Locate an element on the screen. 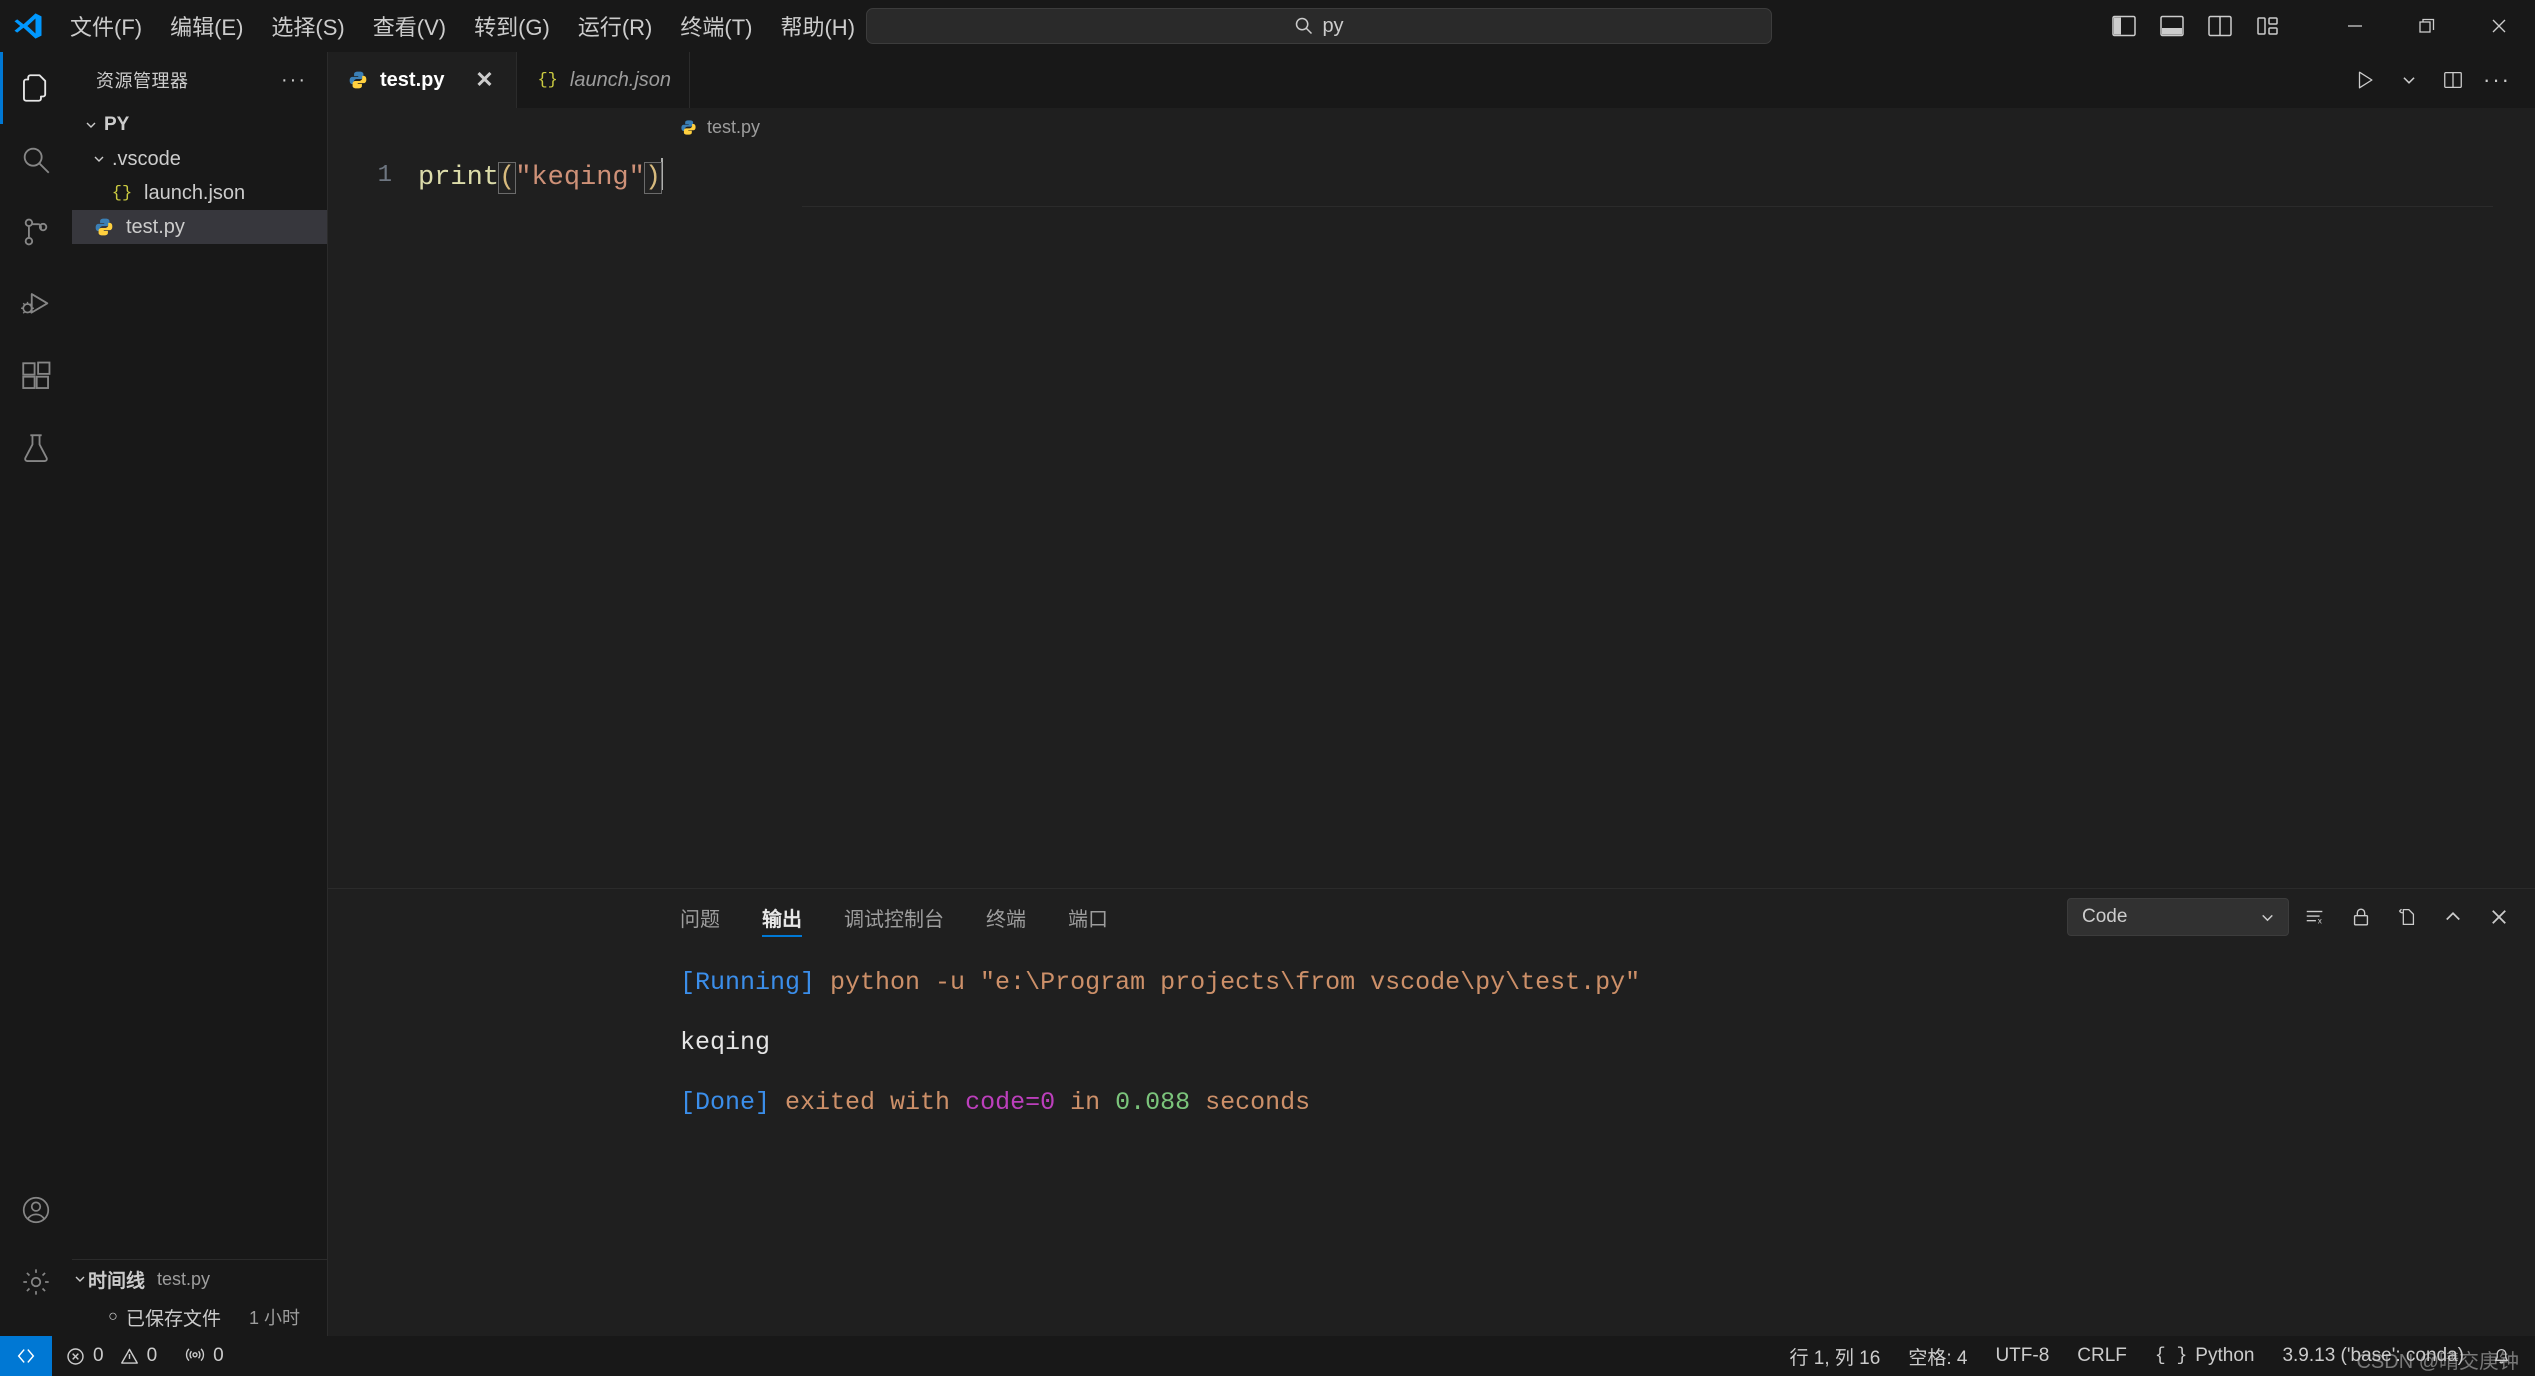 This screenshot has height=1376, width=2535. output-done-exited: exited with is located at coordinates (875, 1102).